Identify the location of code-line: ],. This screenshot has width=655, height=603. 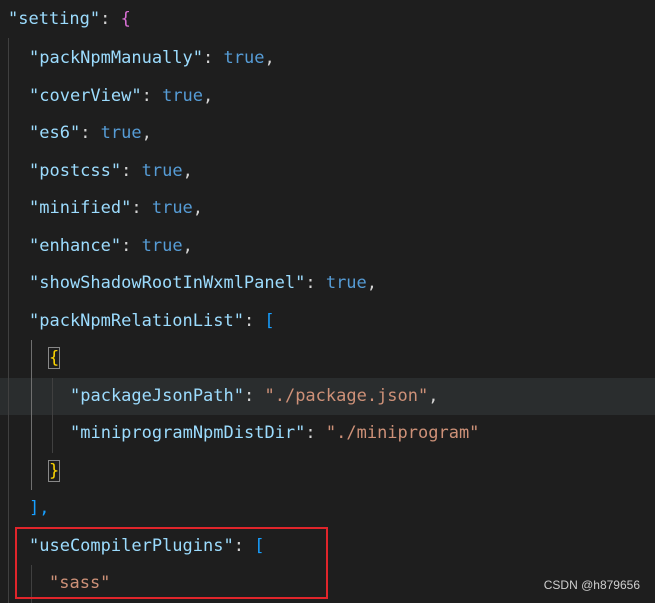
(39, 508).